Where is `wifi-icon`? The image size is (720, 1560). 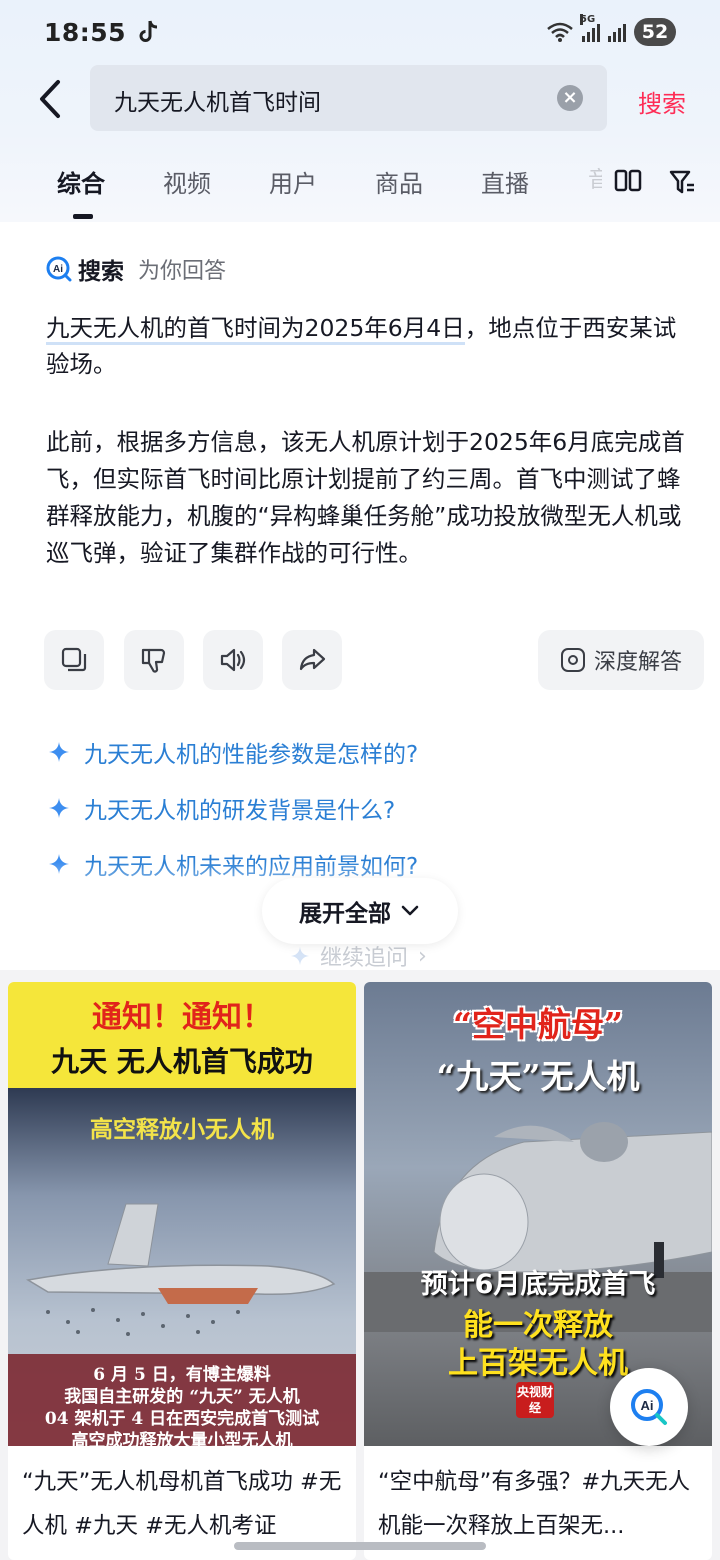
wifi-icon is located at coordinates (560, 32).